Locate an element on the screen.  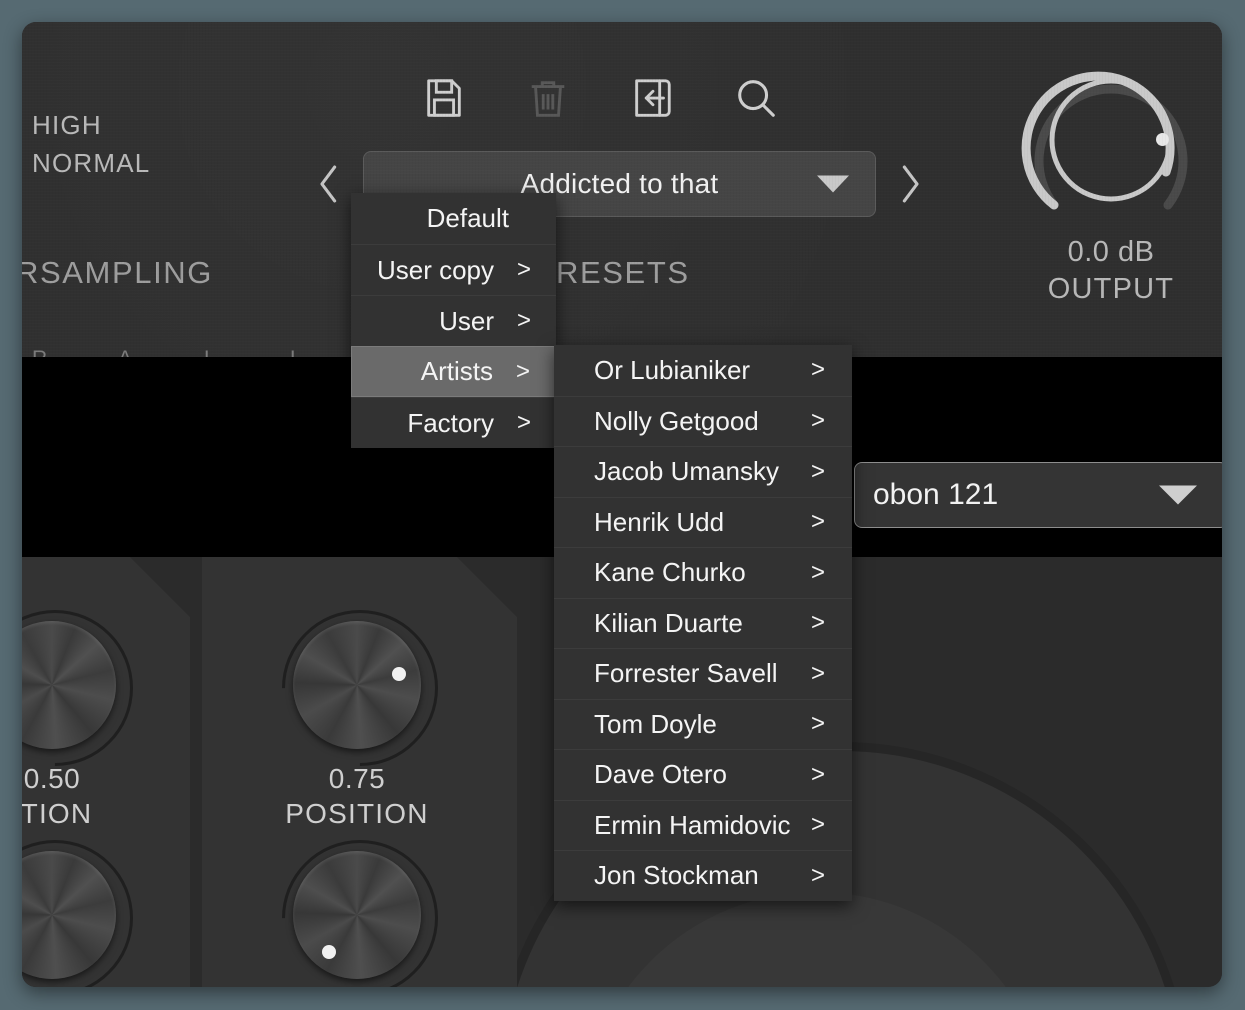
knob-value: 0.75 is located at coordinates (357, 778).